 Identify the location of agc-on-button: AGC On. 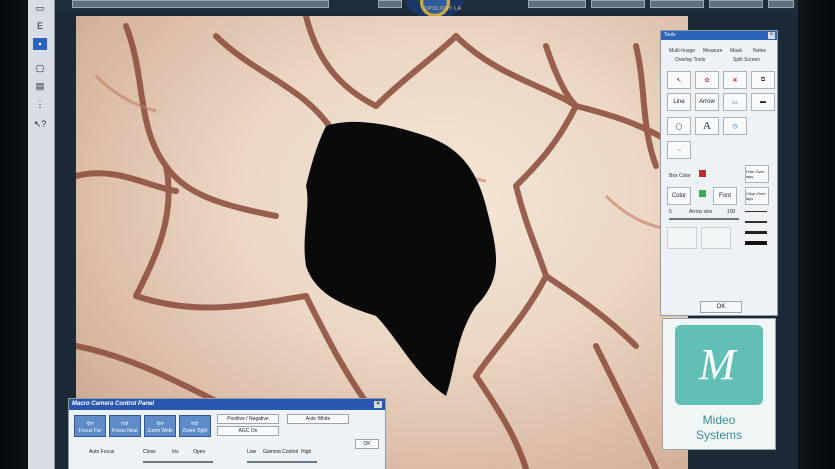
(248, 431).